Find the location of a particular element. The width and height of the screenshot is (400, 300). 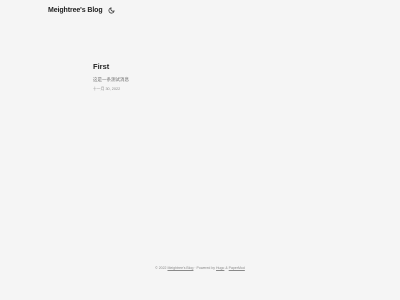

footer-papermod-link: PaperMod is located at coordinates (237, 268).